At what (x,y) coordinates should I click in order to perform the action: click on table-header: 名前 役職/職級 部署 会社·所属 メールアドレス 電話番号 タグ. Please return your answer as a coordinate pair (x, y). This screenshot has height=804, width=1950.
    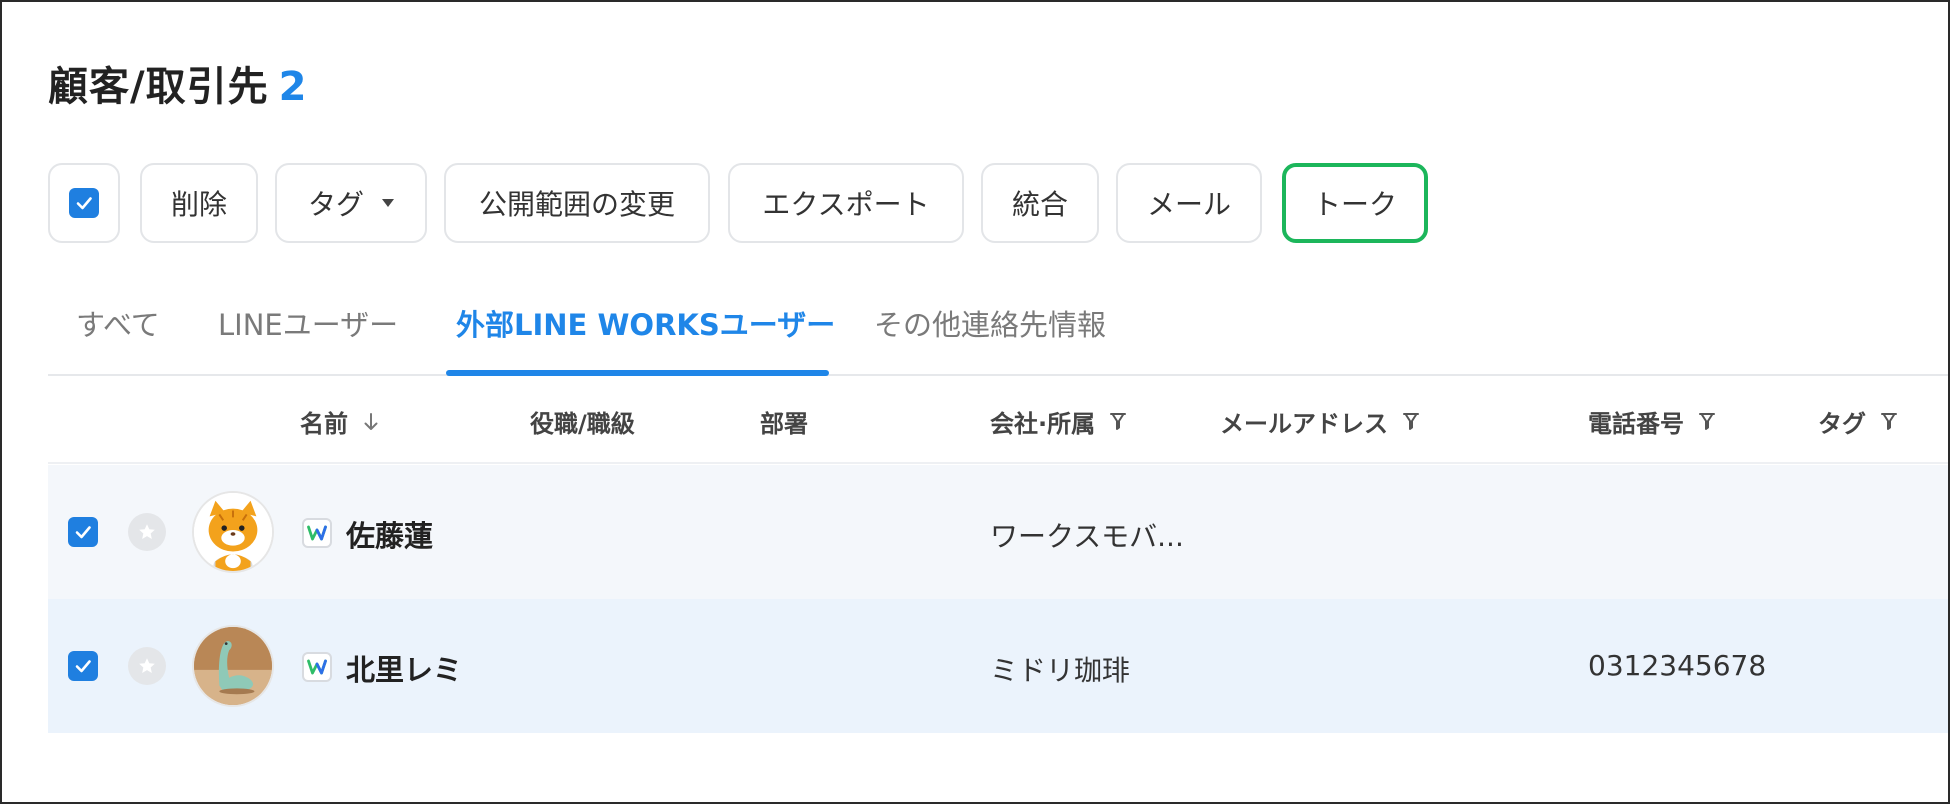
    Looking at the image, I should click on (998, 420).